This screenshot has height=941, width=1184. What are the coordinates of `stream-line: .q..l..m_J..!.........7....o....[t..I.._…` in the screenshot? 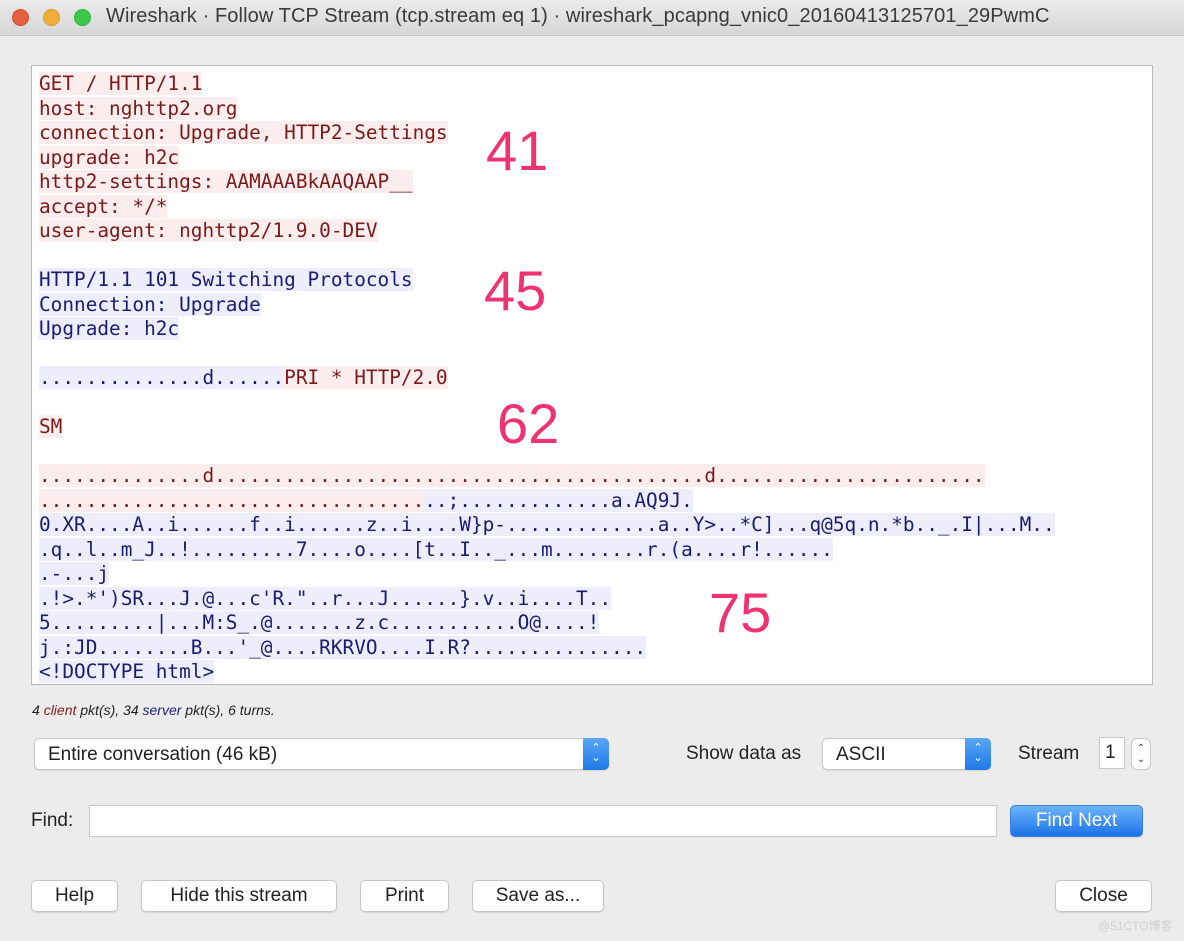 It's located at (547, 550).